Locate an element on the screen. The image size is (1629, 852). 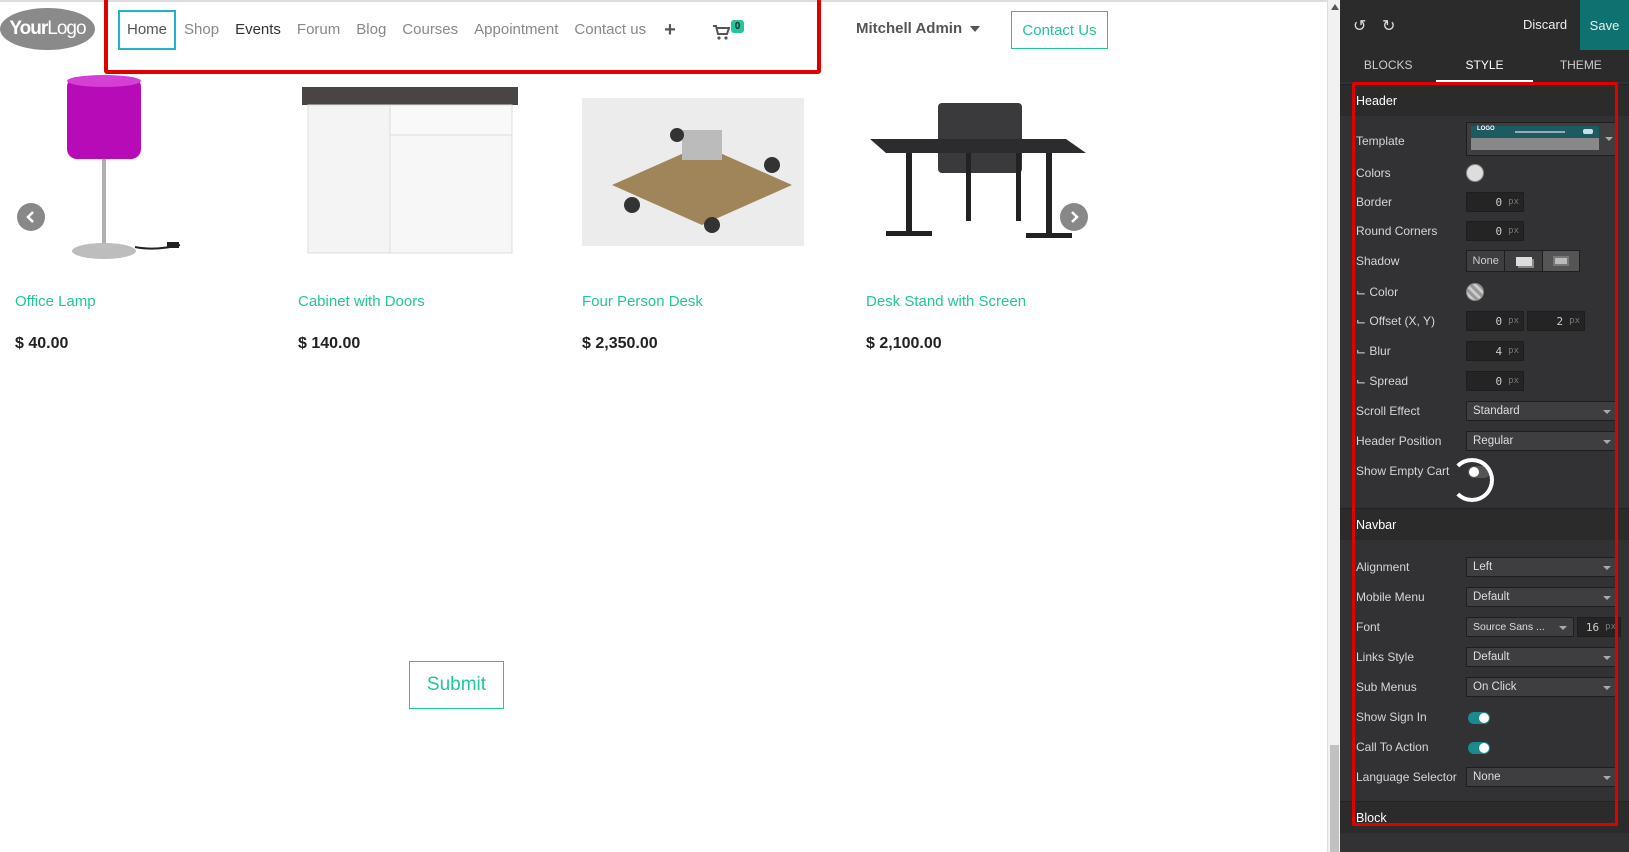
header-color-picker is located at coordinates (1475, 173).